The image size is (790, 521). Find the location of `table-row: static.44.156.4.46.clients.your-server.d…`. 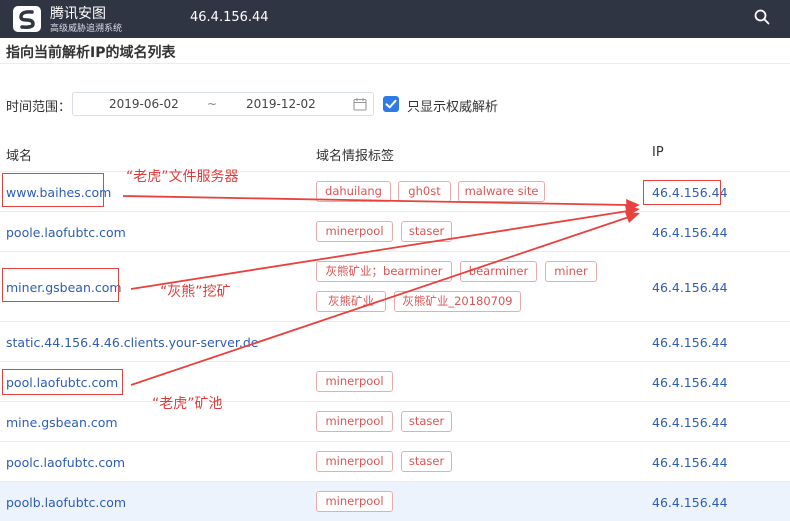

table-row: static.44.156.4.46.clients.your-server.d… is located at coordinates (395, 341).